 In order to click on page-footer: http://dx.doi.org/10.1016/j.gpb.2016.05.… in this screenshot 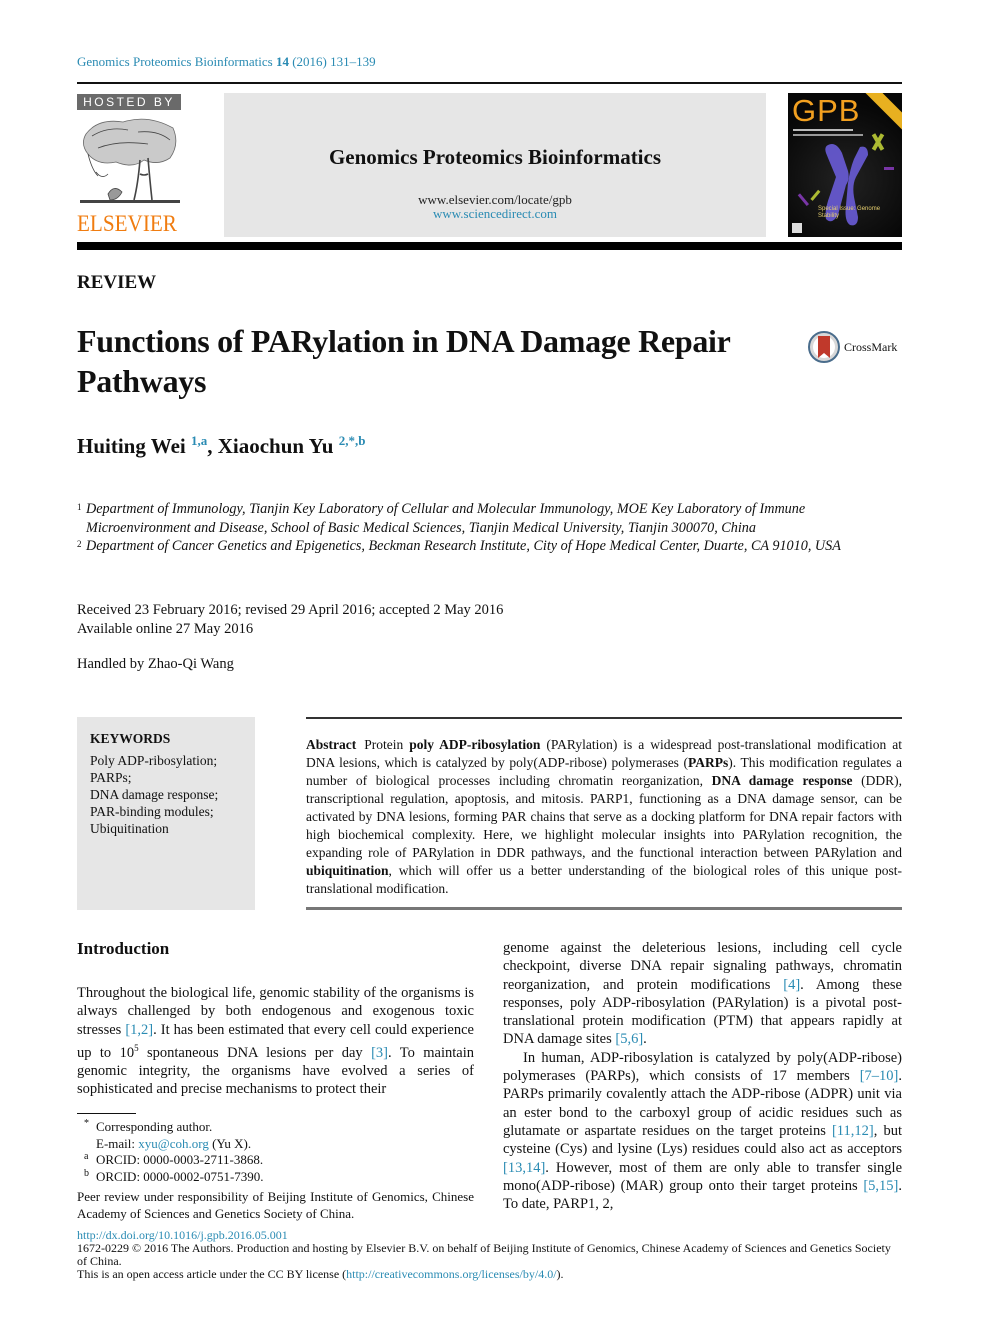, I will do `click(489, 1255)`.